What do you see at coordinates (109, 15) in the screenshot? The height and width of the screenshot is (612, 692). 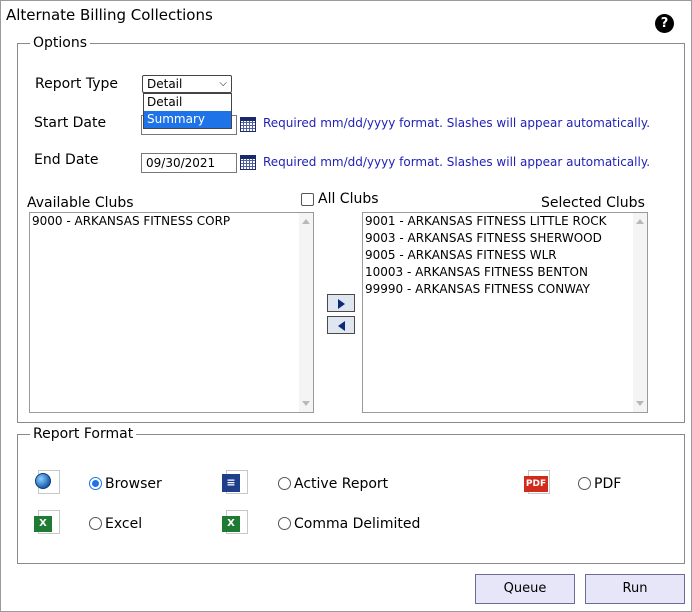 I see `page-title: Alternate Billing Collections` at bounding box center [109, 15].